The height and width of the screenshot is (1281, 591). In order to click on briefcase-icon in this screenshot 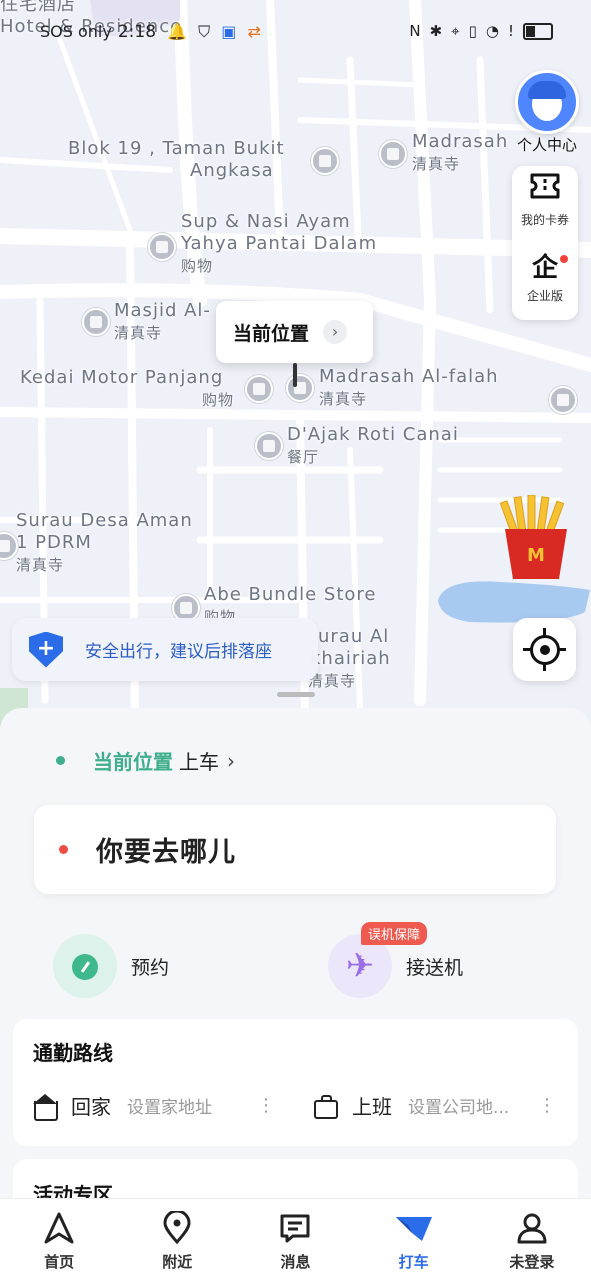, I will do `click(326, 1106)`.